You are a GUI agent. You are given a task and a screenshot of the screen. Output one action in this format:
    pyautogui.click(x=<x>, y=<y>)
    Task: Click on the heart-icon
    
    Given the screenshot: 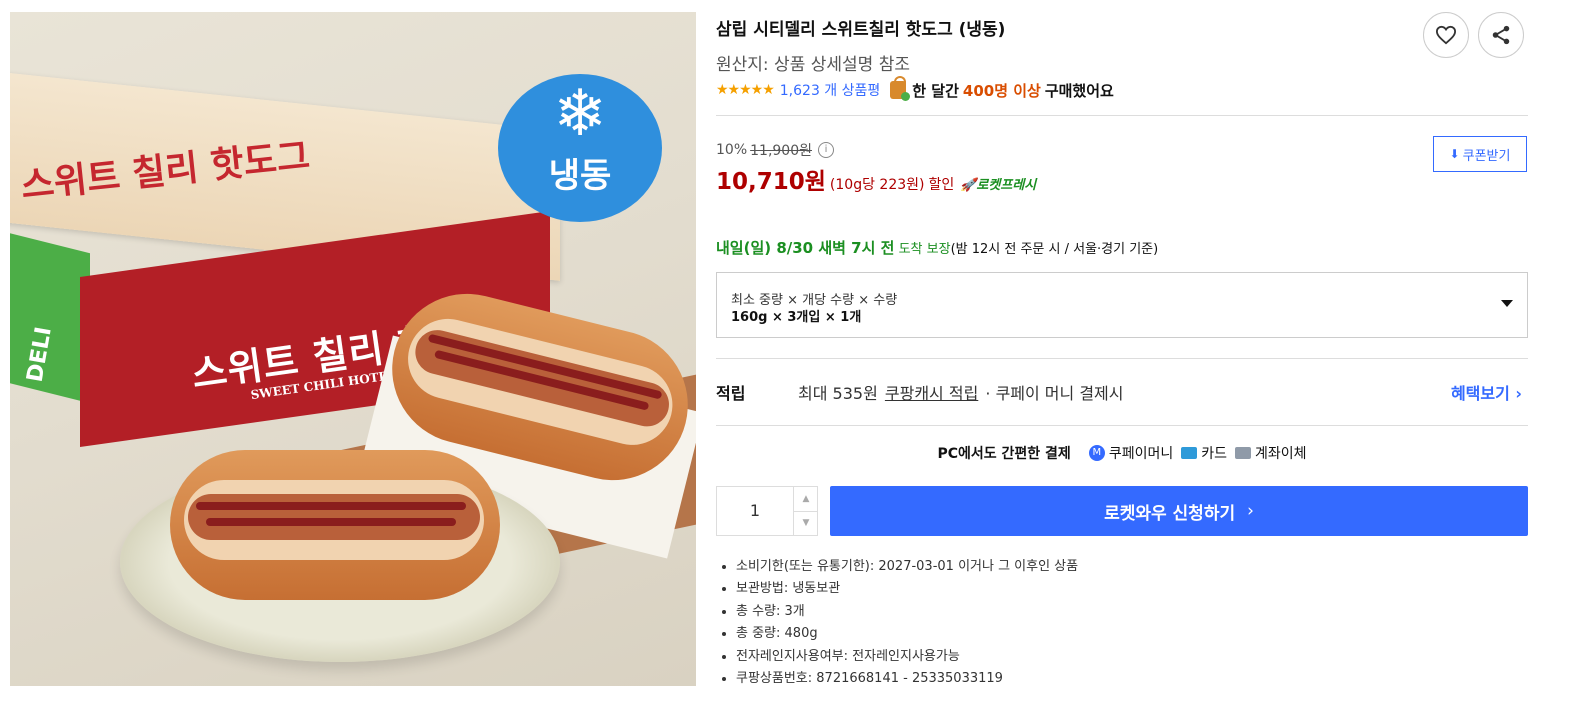 What is the action you would take?
    pyautogui.click(x=1446, y=35)
    